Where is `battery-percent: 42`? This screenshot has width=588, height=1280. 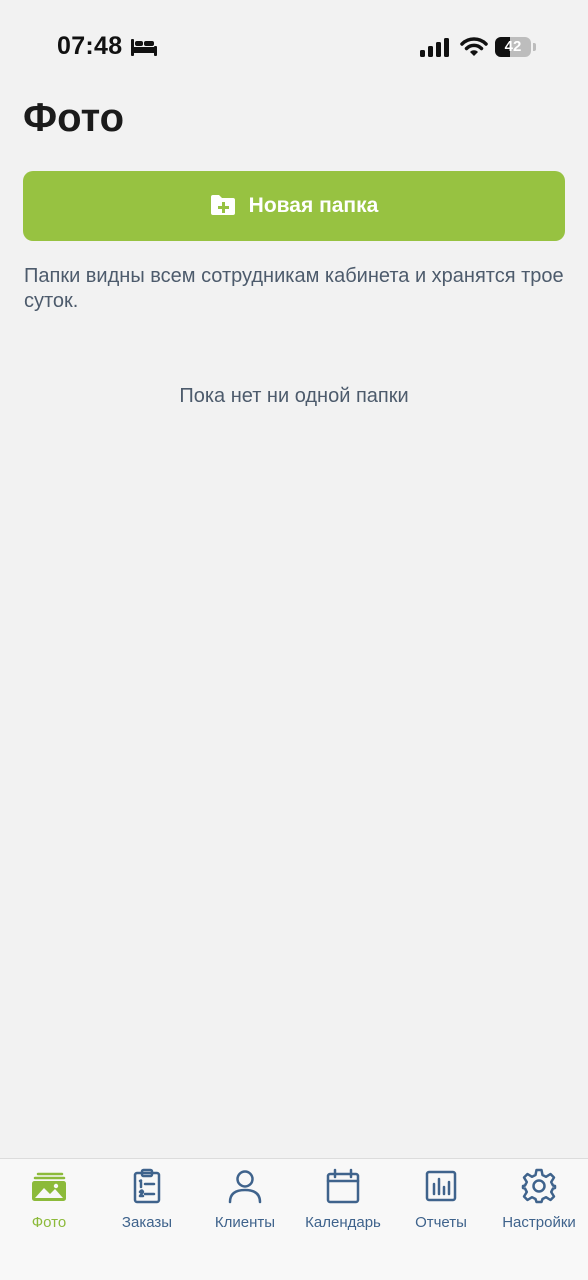
battery-percent: 42 is located at coordinates (513, 46).